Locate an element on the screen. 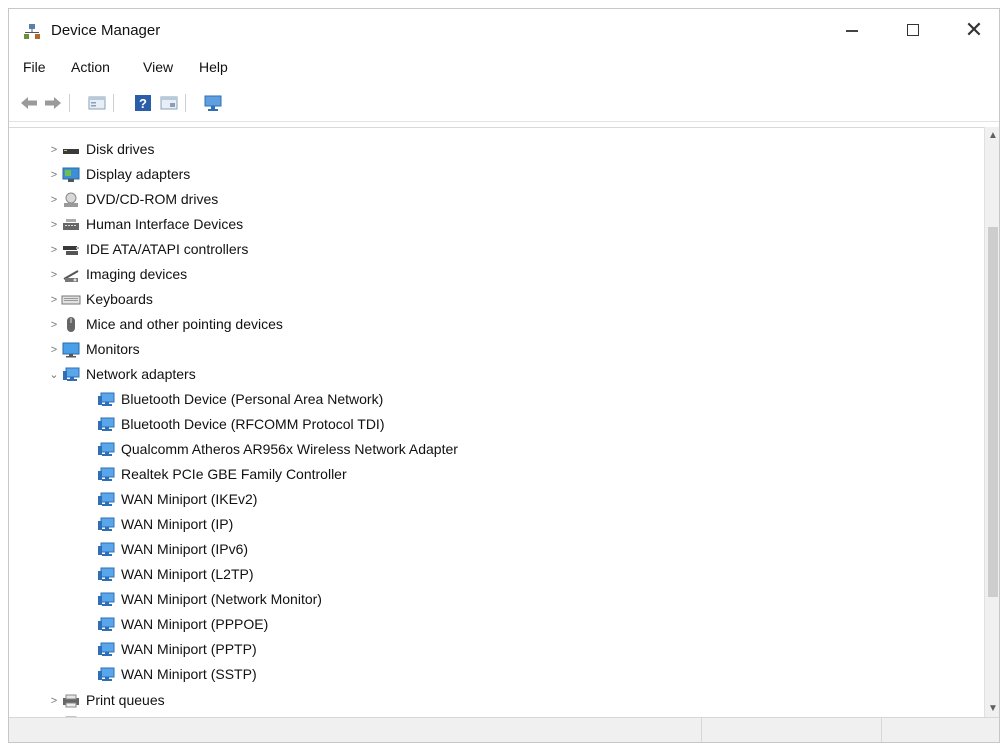 The image size is (1002, 745). scan-hardware-icon is located at coordinates (213, 103).